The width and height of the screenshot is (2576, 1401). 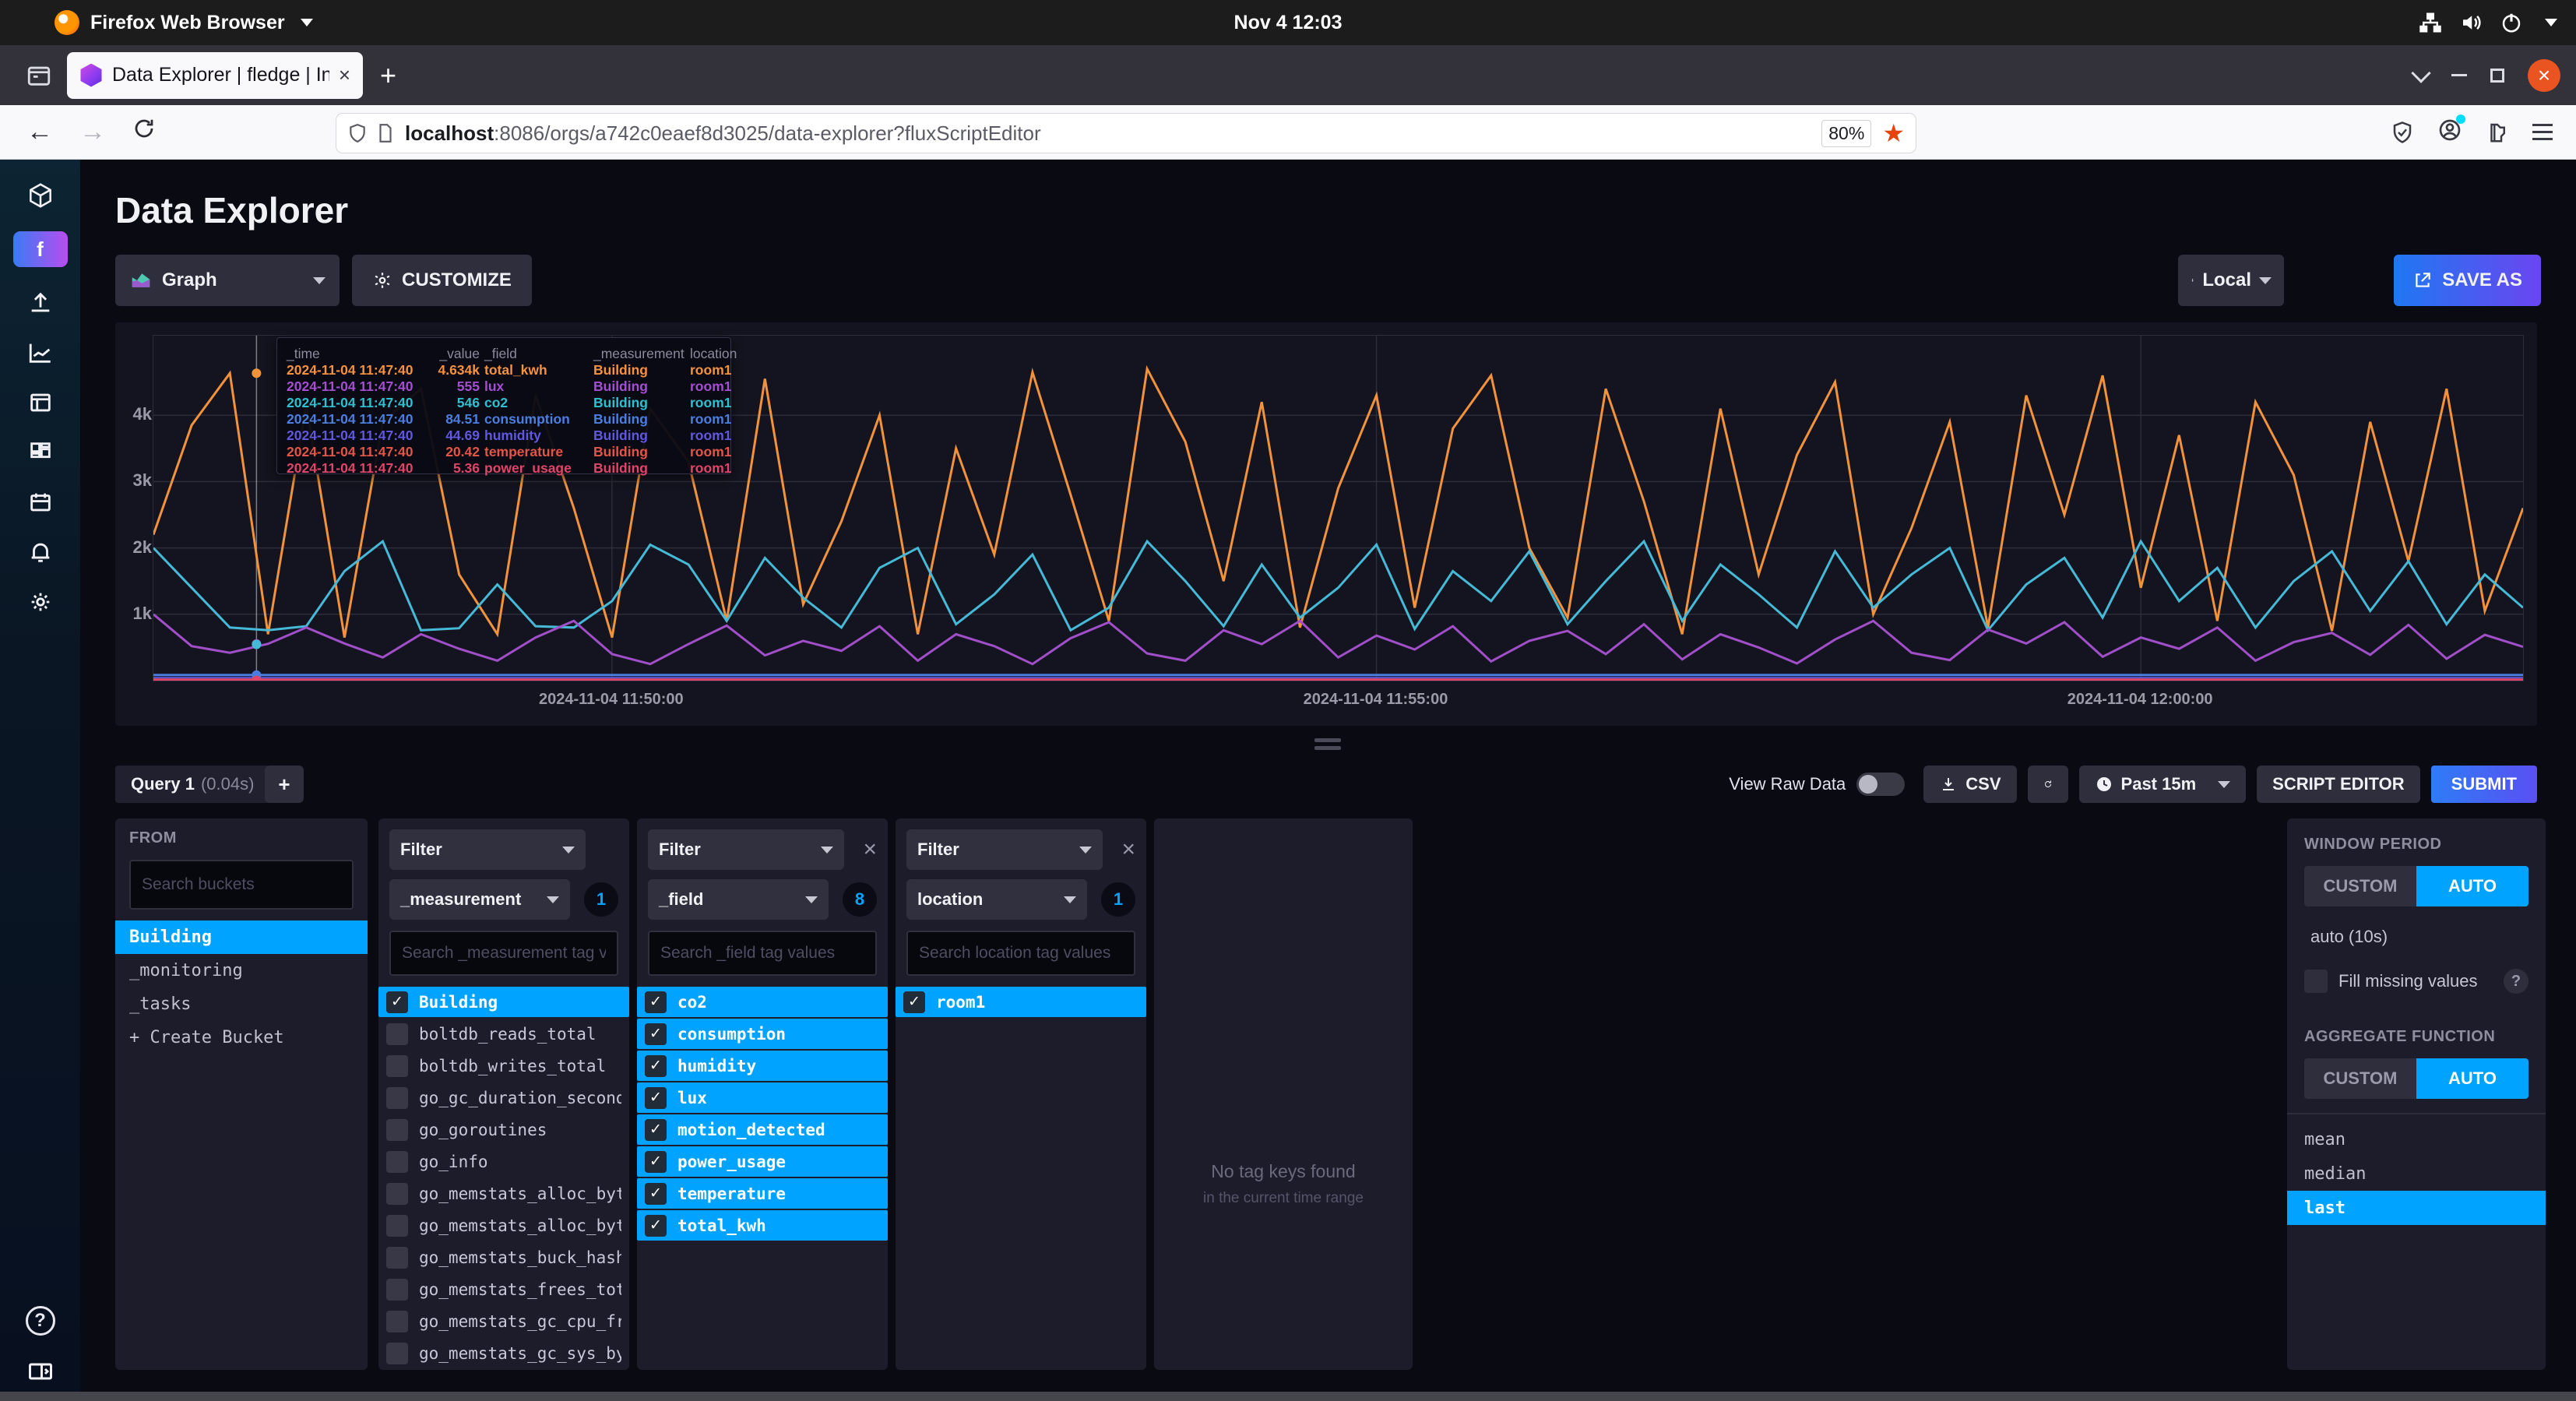 What do you see at coordinates (192, 784) in the screenshot?
I see `query-tab: Query 1 (0.04s)` at bounding box center [192, 784].